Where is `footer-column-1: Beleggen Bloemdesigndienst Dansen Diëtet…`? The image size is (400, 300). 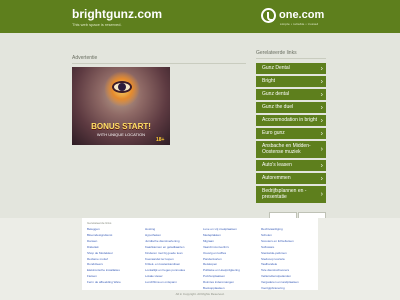 footer-column-1: Beleggen Bloemdesigndienst Dansen Diëtet… is located at coordinates (104, 256).